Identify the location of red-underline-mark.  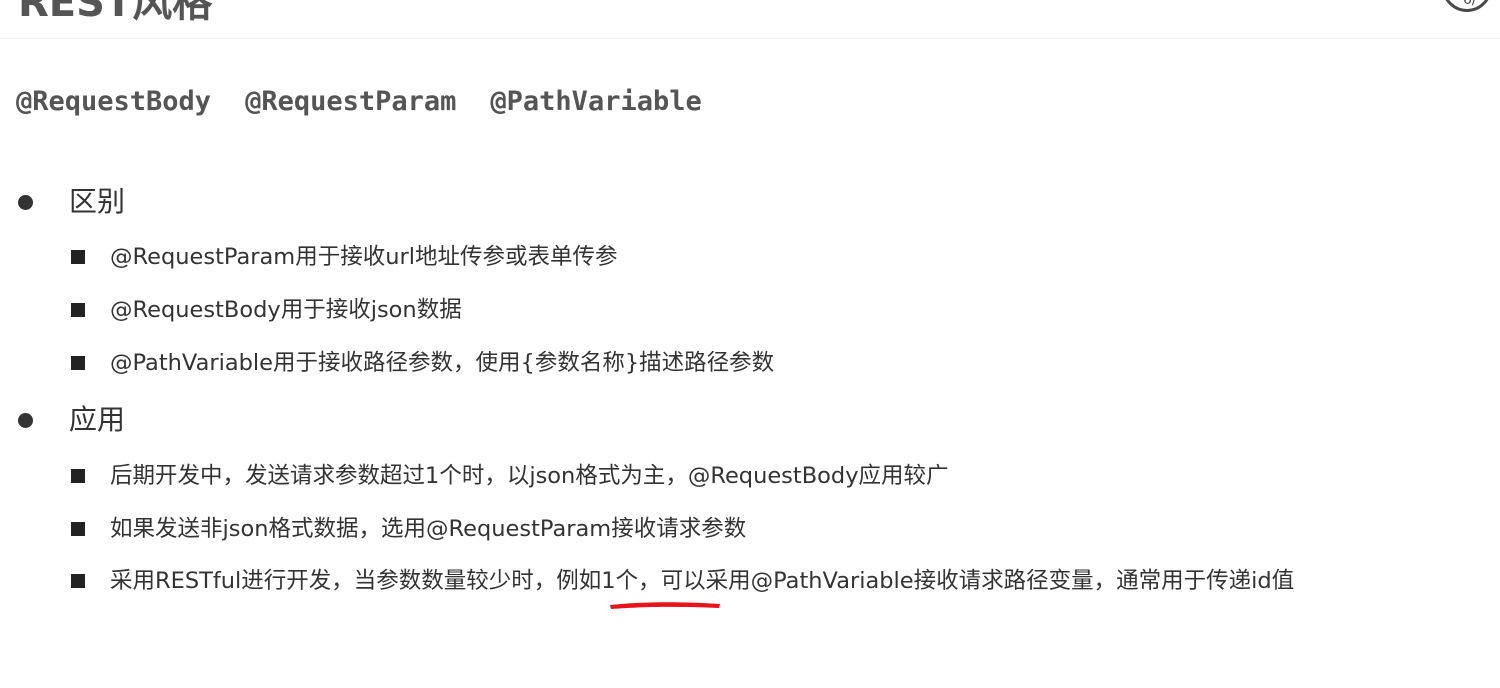
(665, 605).